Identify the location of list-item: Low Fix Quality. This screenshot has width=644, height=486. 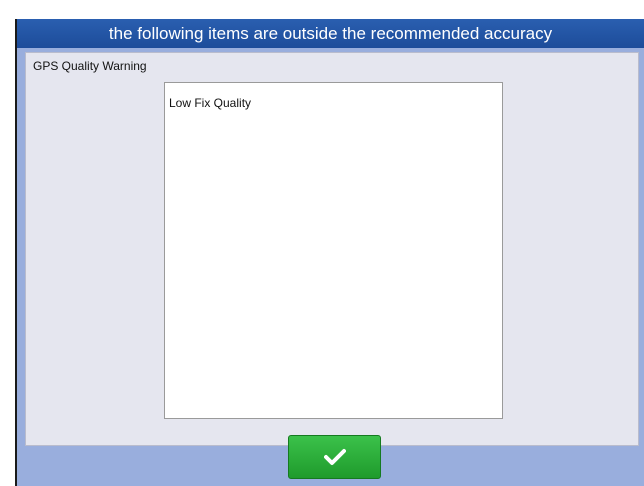
(210, 103).